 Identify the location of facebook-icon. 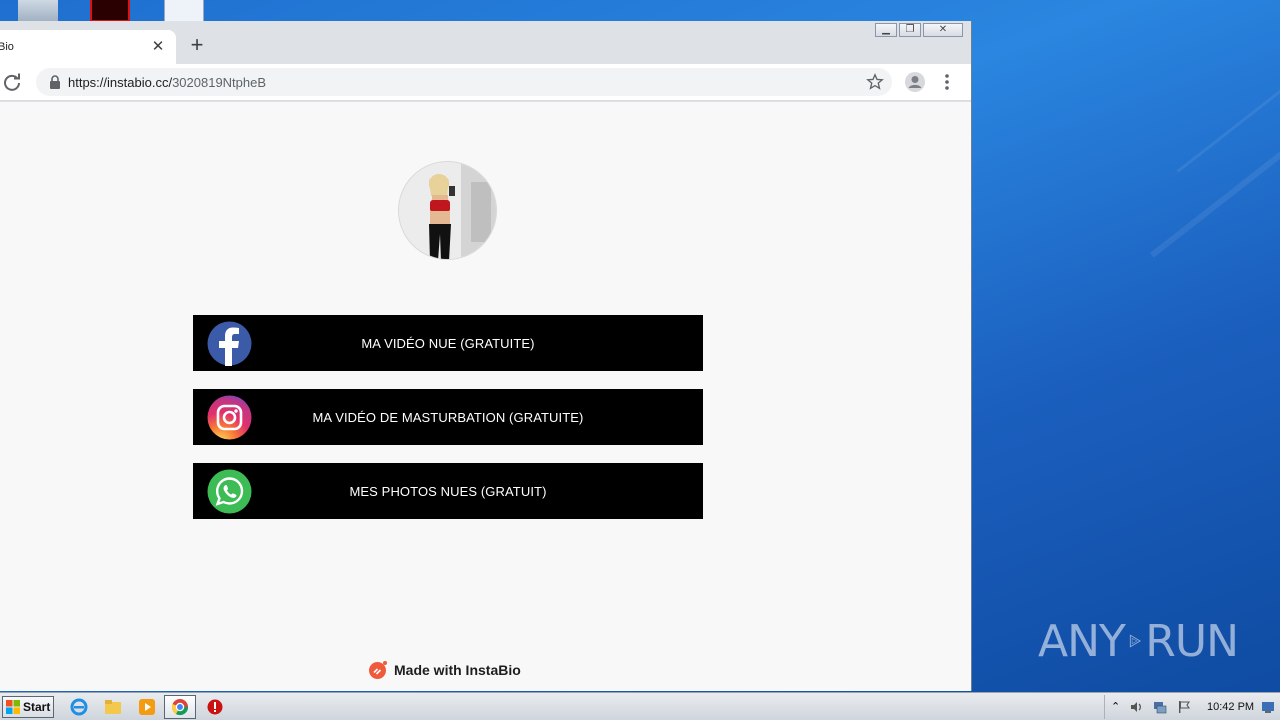
(229, 343).